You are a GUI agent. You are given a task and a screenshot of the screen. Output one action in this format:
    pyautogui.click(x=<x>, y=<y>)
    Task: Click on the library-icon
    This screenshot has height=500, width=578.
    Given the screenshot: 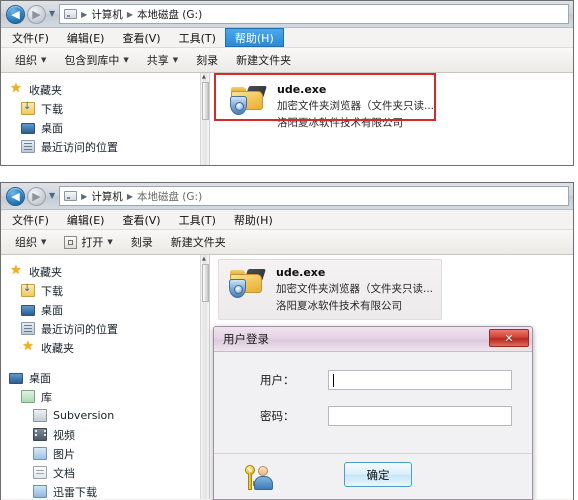 What is the action you would take?
    pyautogui.click(x=28, y=396)
    